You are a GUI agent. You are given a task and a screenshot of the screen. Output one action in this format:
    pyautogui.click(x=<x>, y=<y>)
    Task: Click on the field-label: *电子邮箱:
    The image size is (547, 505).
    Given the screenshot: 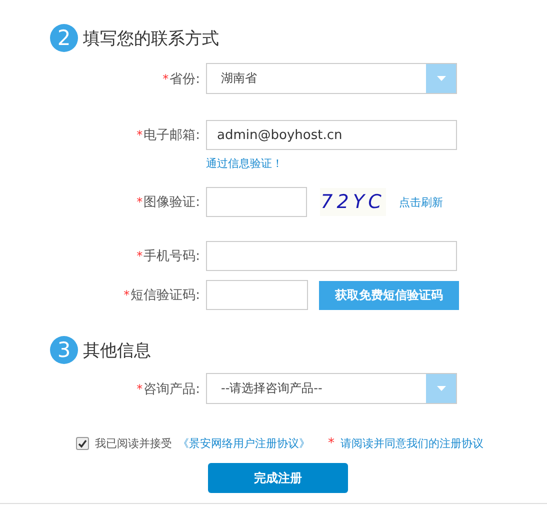 What is the action you would take?
    pyautogui.click(x=168, y=135)
    